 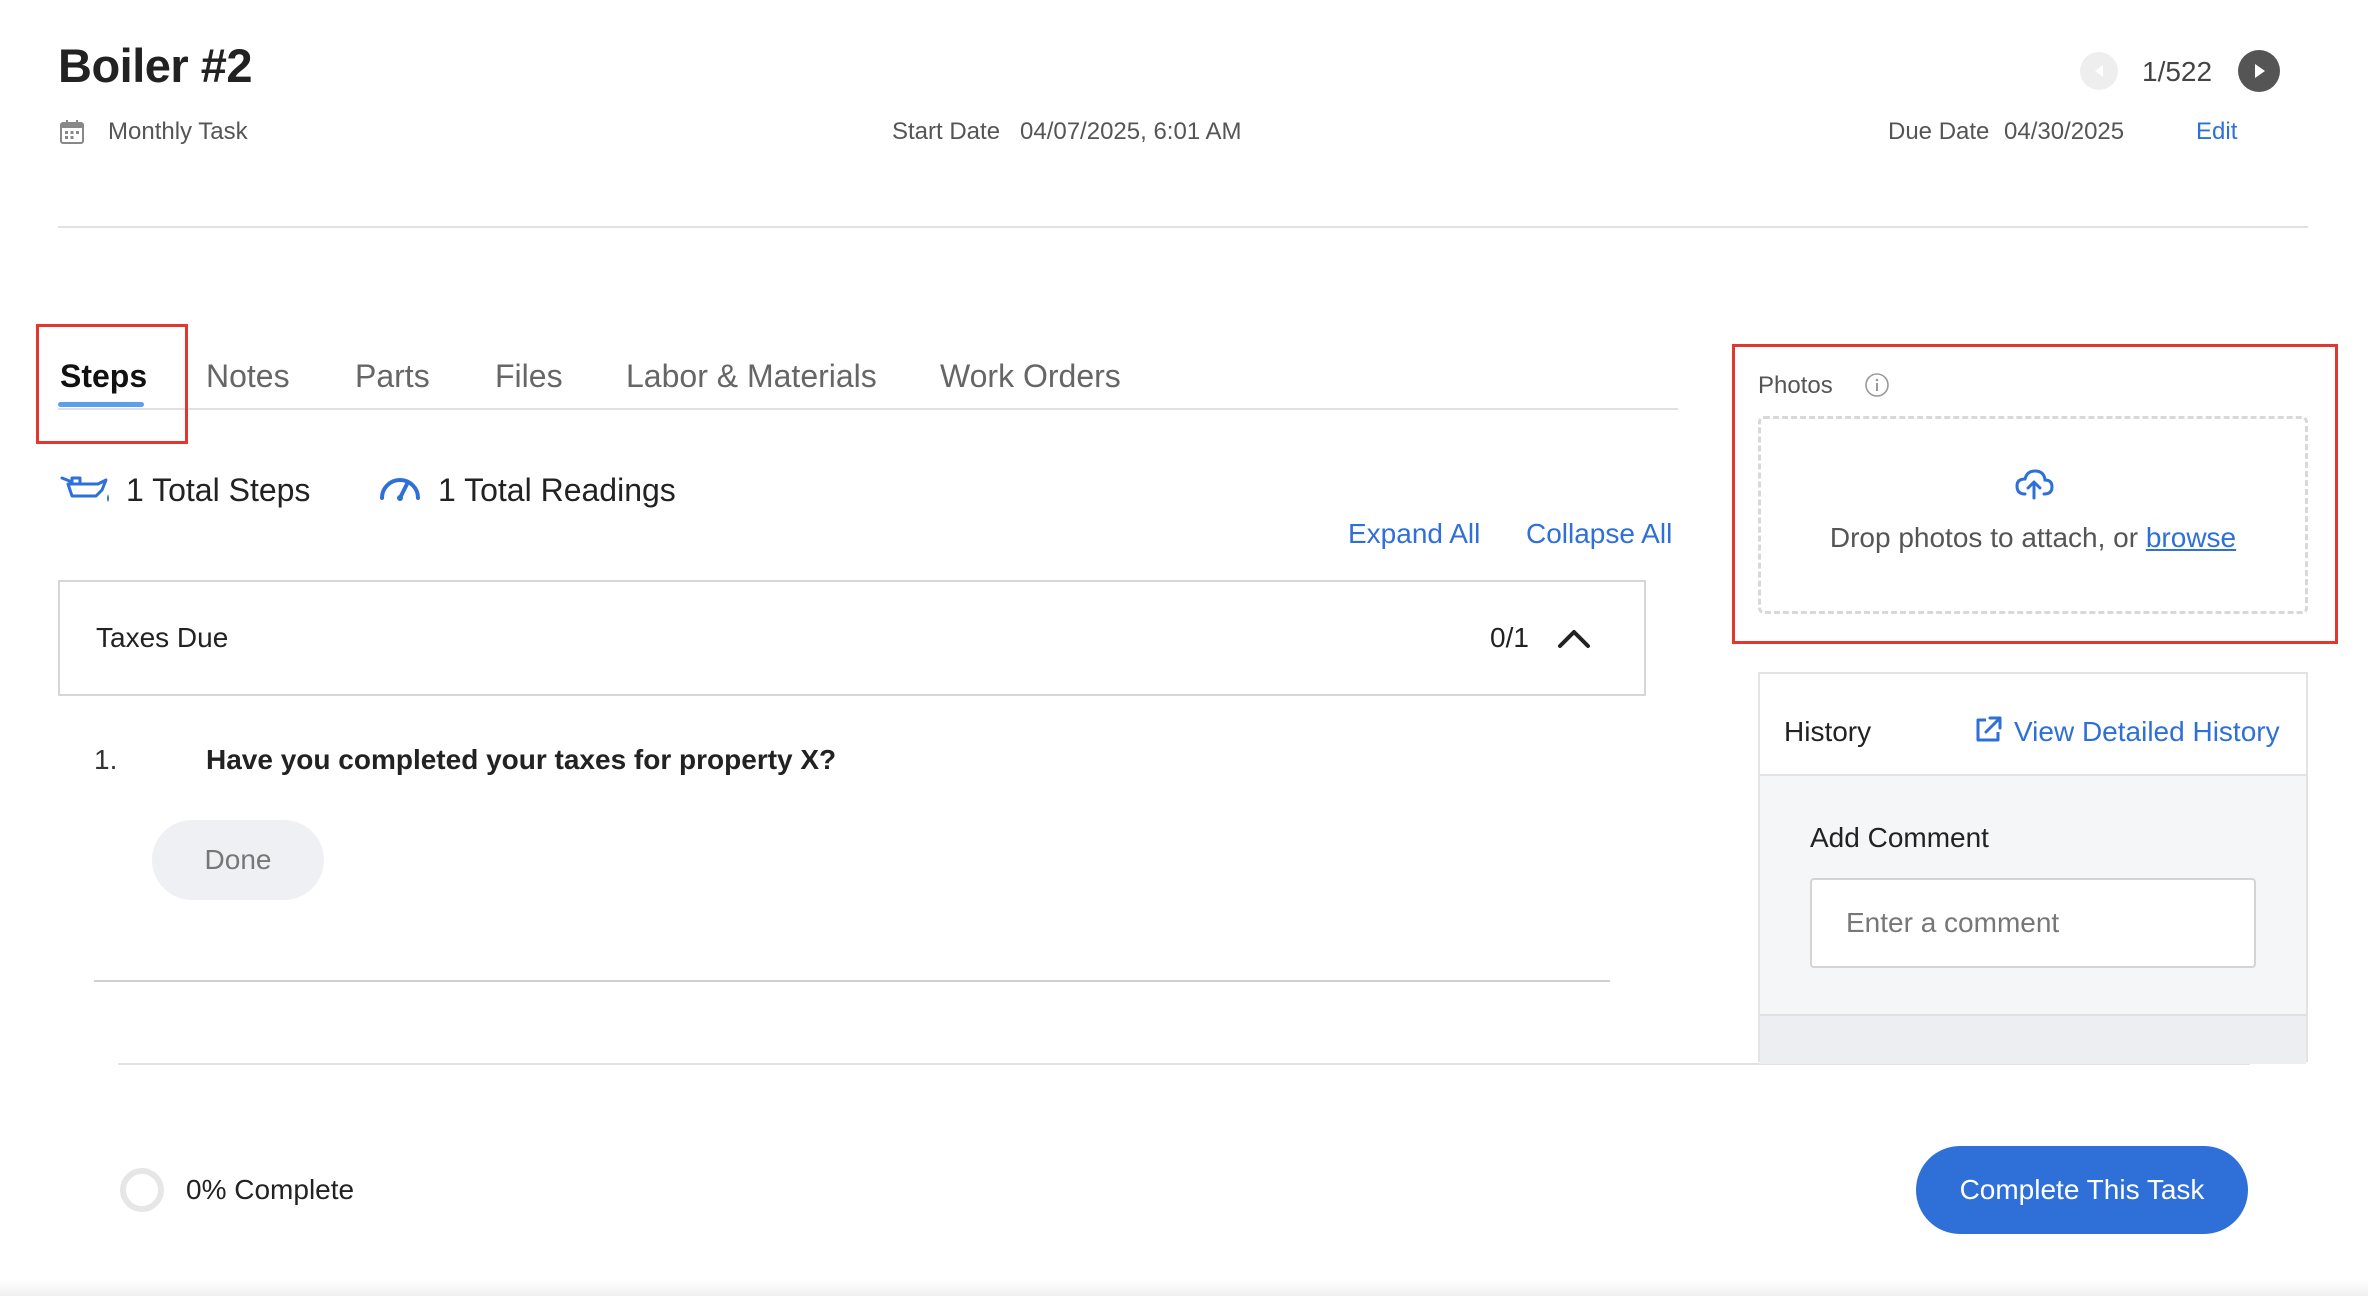 What do you see at coordinates (1509, 637) in the screenshot?
I see `step-group-progress: 0/1` at bounding box center [1509, 637].